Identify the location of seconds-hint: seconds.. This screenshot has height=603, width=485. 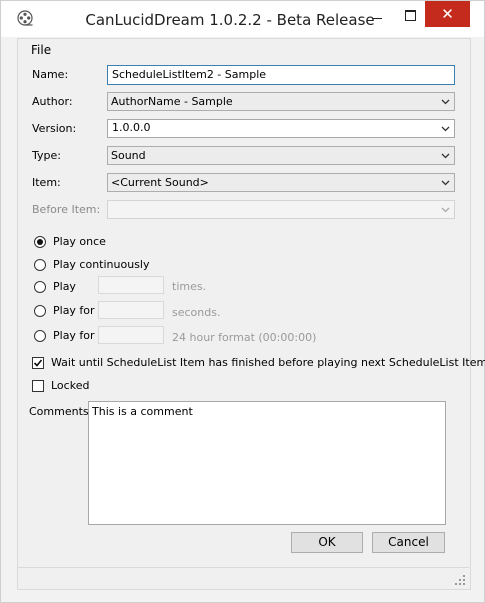
(196, 312).